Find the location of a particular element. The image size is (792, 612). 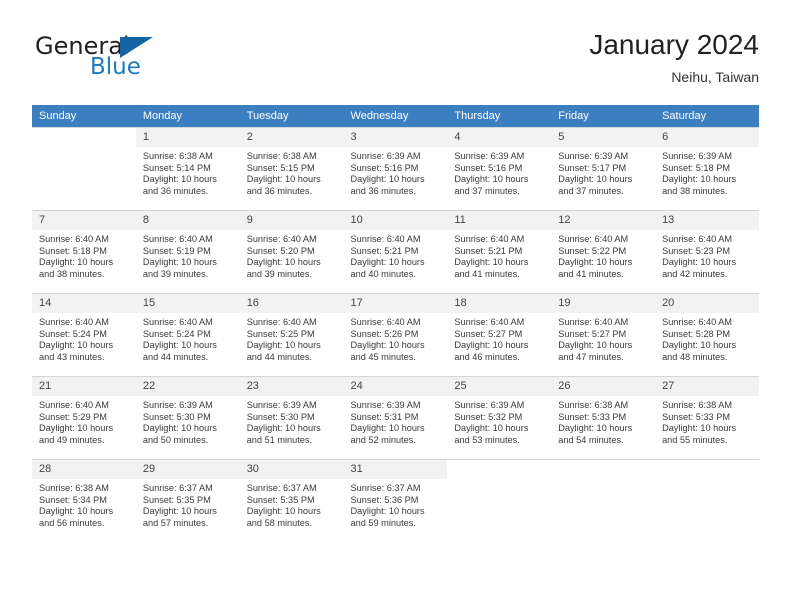

day-info-sunset: Sunset: 5:29 PM is located at coordinates (73, 416).